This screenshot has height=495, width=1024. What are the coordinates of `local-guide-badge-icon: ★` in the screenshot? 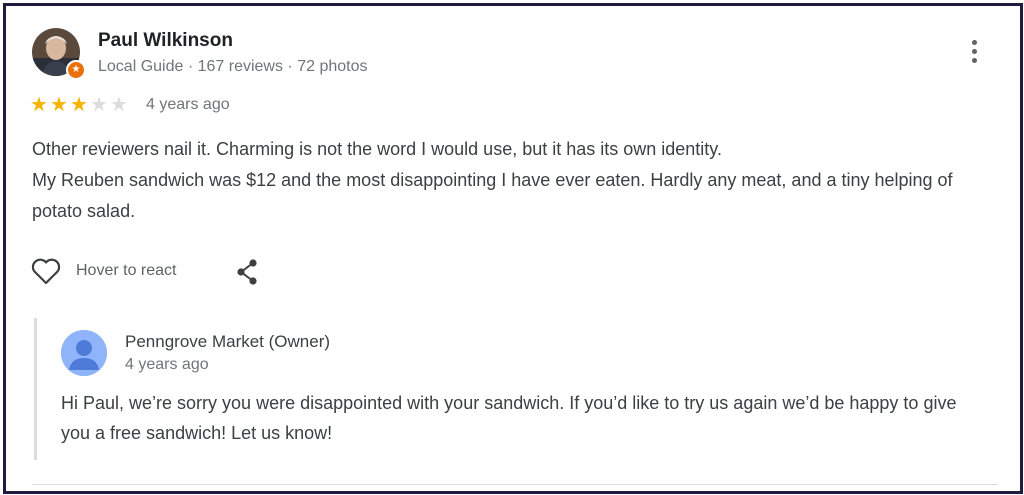 It's located at (76, 70).